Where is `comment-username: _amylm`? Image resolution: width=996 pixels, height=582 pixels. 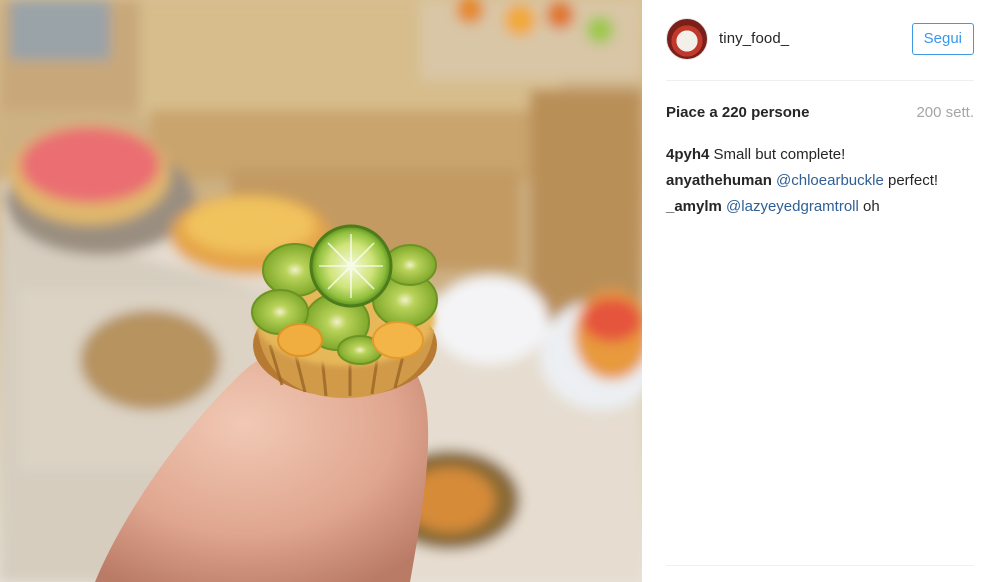
comment-username: _amylm is located at coordinates (694, 206).